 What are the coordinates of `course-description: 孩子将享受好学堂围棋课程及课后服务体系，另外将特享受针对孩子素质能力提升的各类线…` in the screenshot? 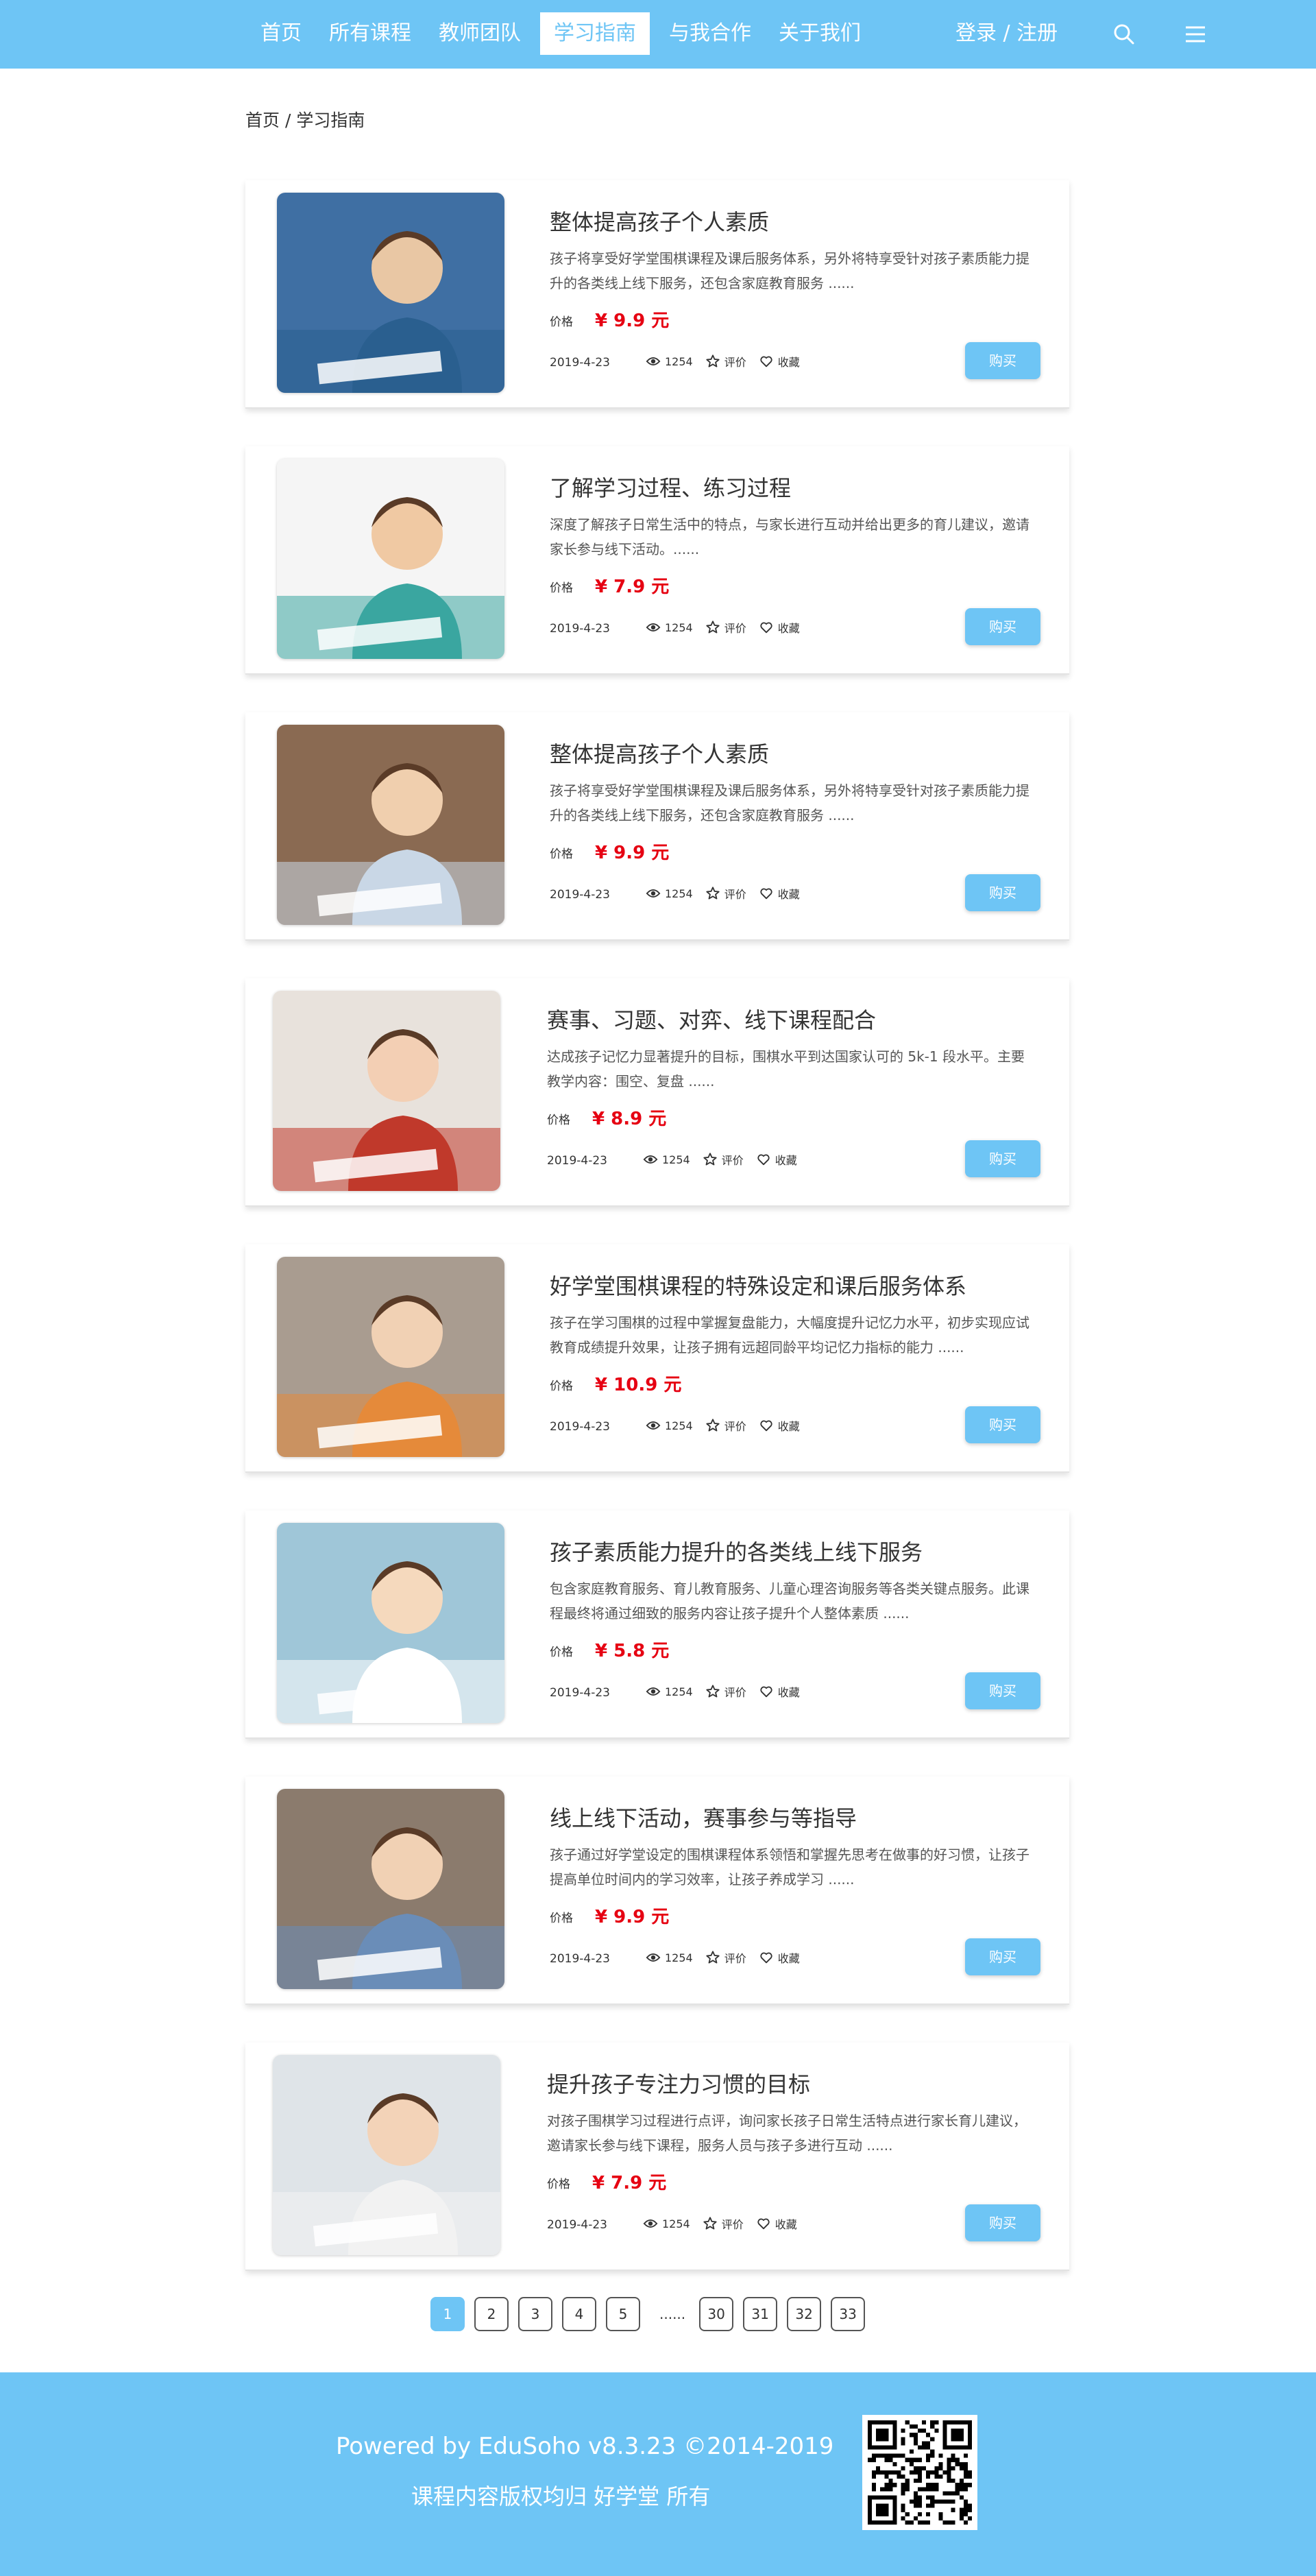 It's located at (789, 271).